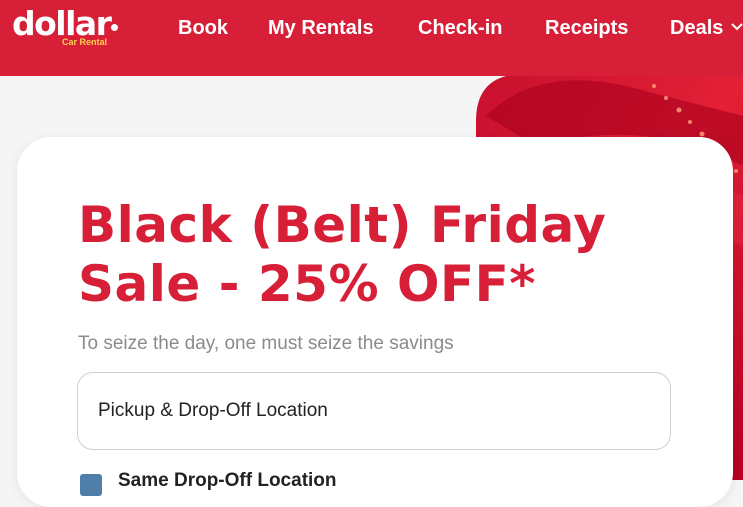 Image resolution: width=743 pixels, height=507 pixels. Describe the element at coordinates (586, 28) in the screenshot. I see `nav-receipts-link: Receipts` at that location.